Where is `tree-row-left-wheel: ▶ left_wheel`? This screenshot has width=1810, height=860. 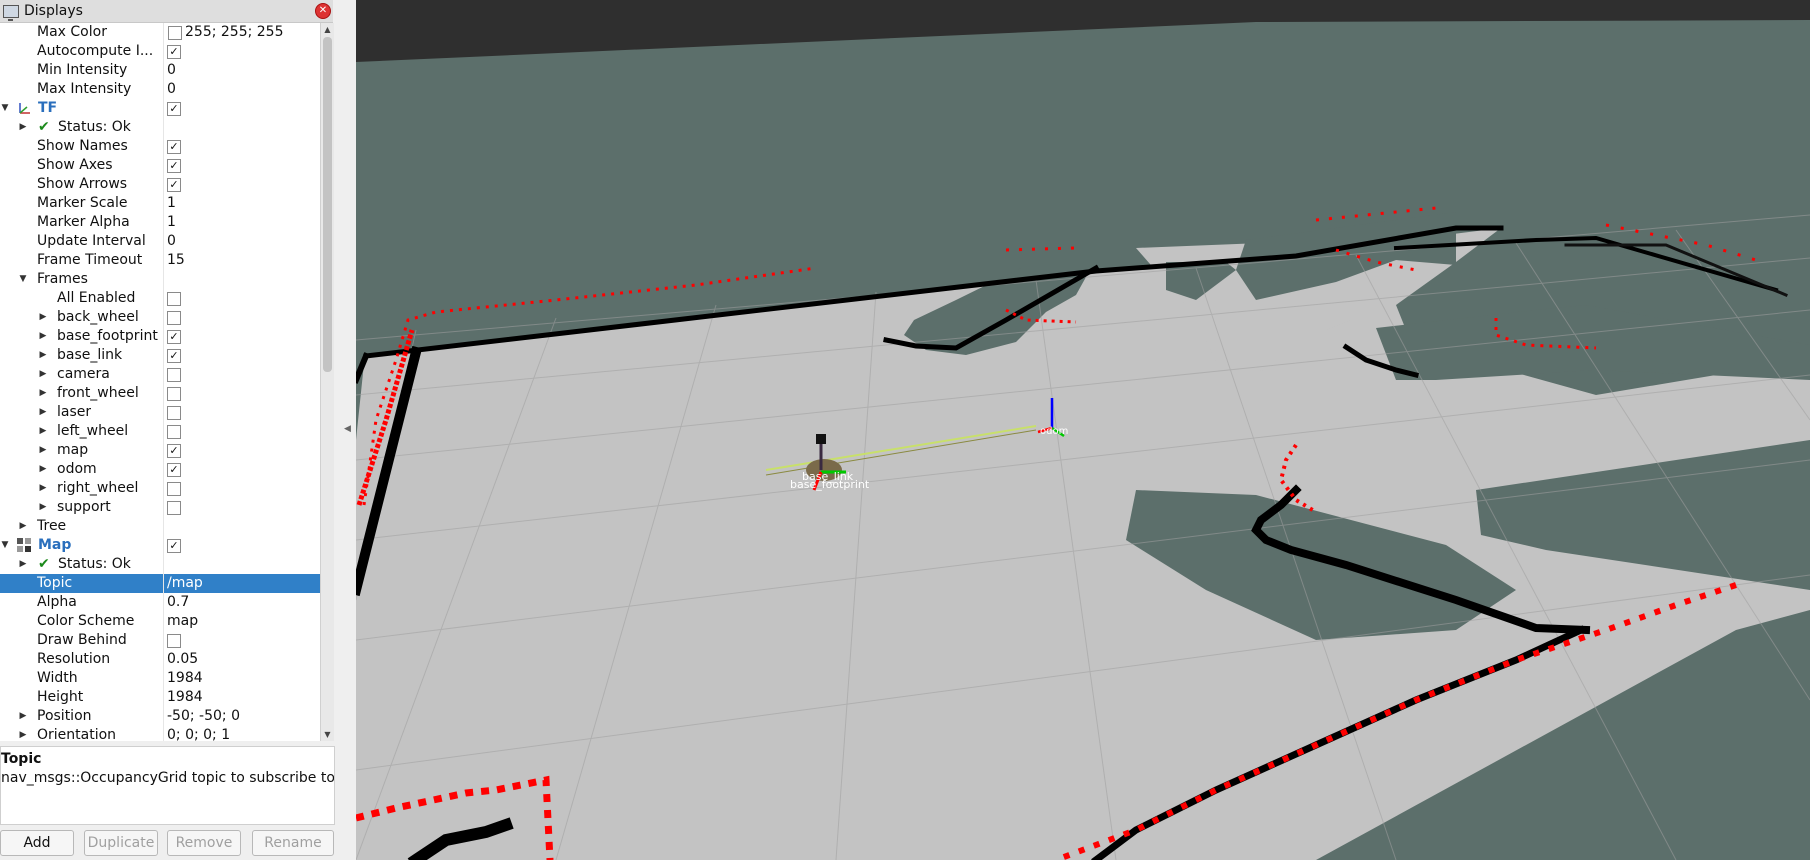
tree-row-left-wheel: ▶ left_wheel is located at coordinates (160, 431).